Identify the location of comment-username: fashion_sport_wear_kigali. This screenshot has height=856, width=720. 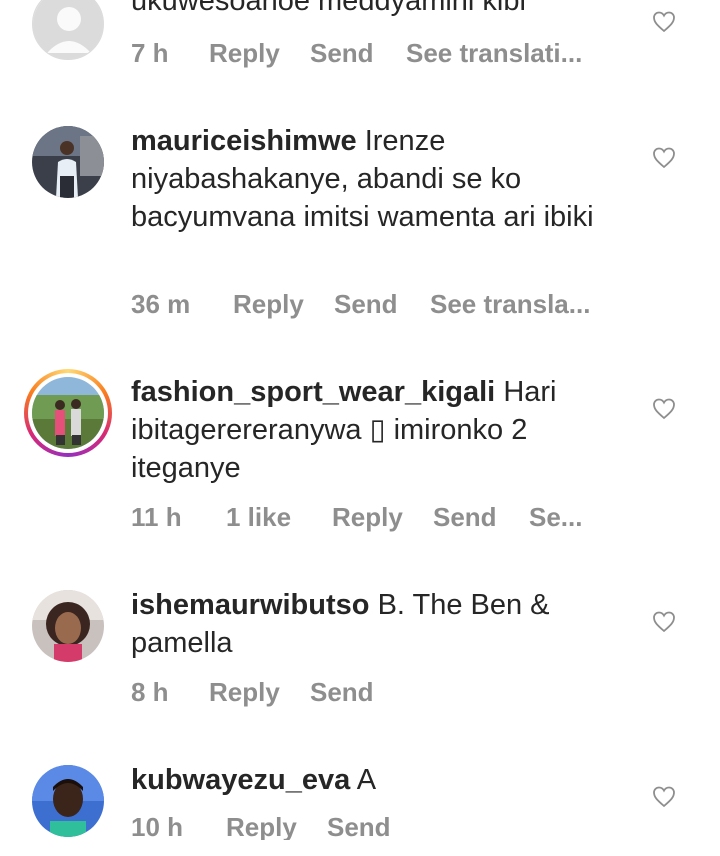
(313, 392).